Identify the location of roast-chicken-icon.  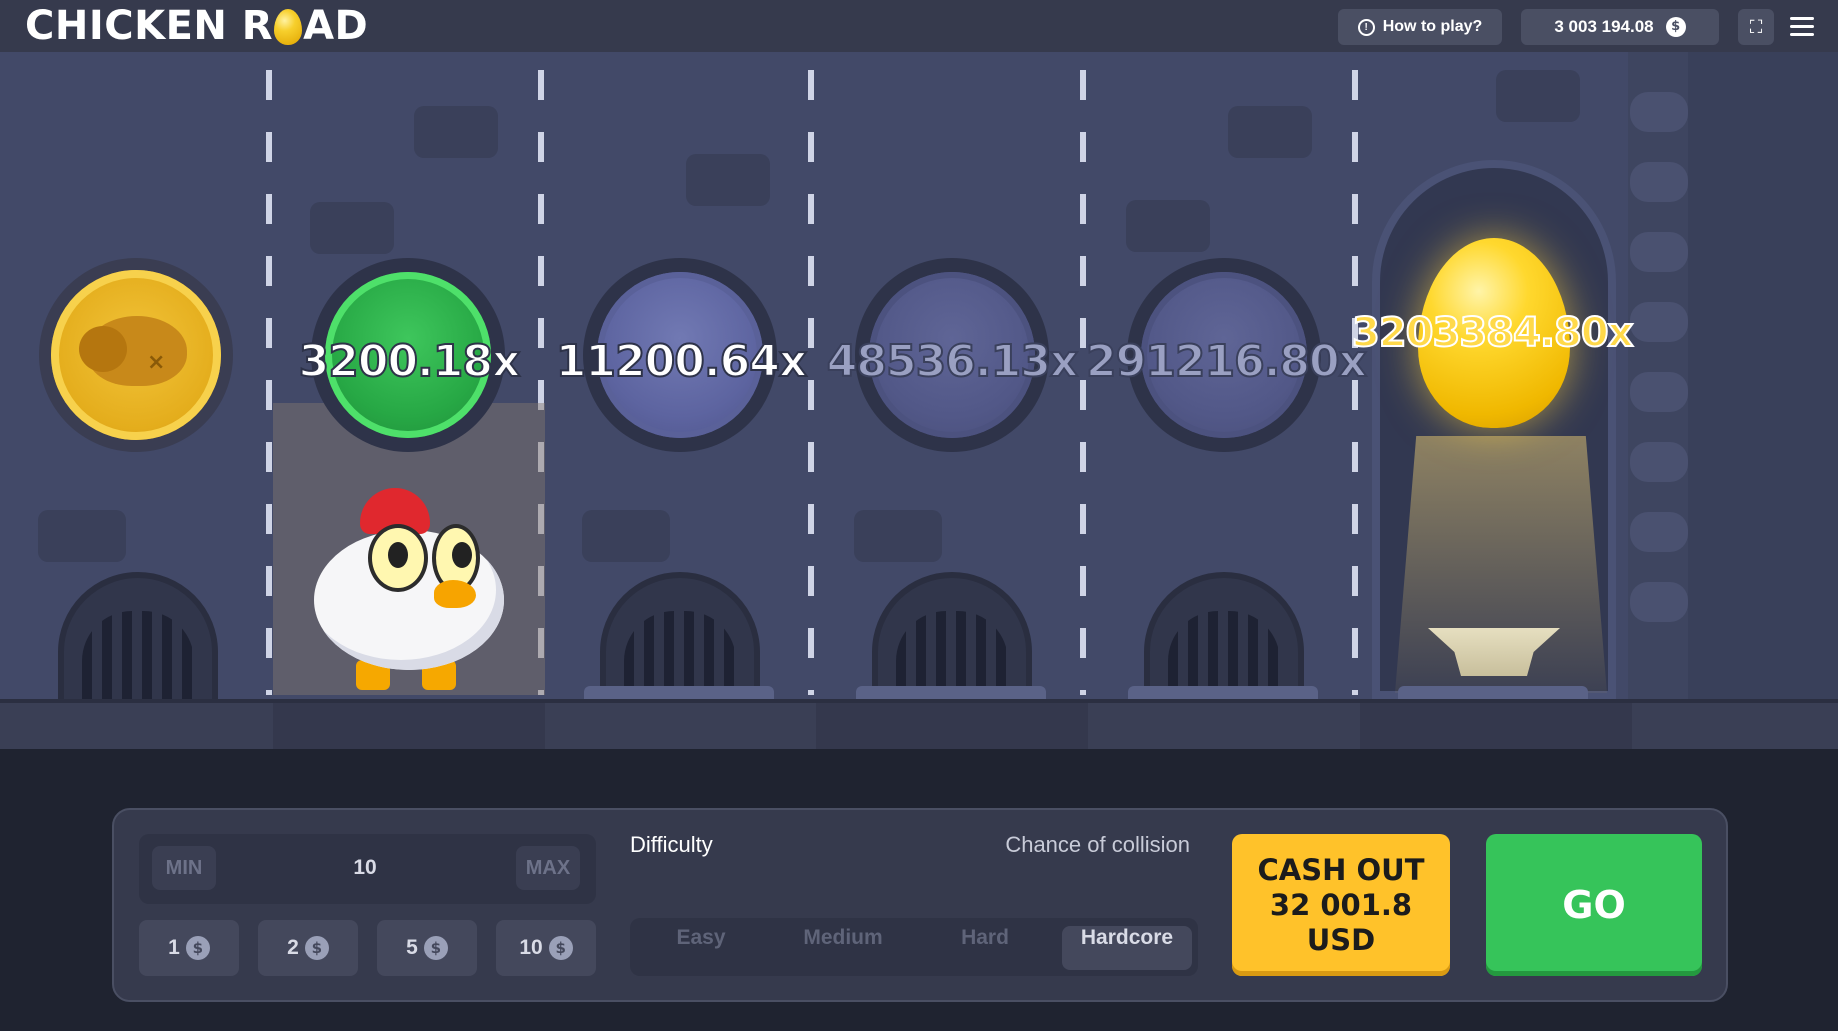
(133, 351).